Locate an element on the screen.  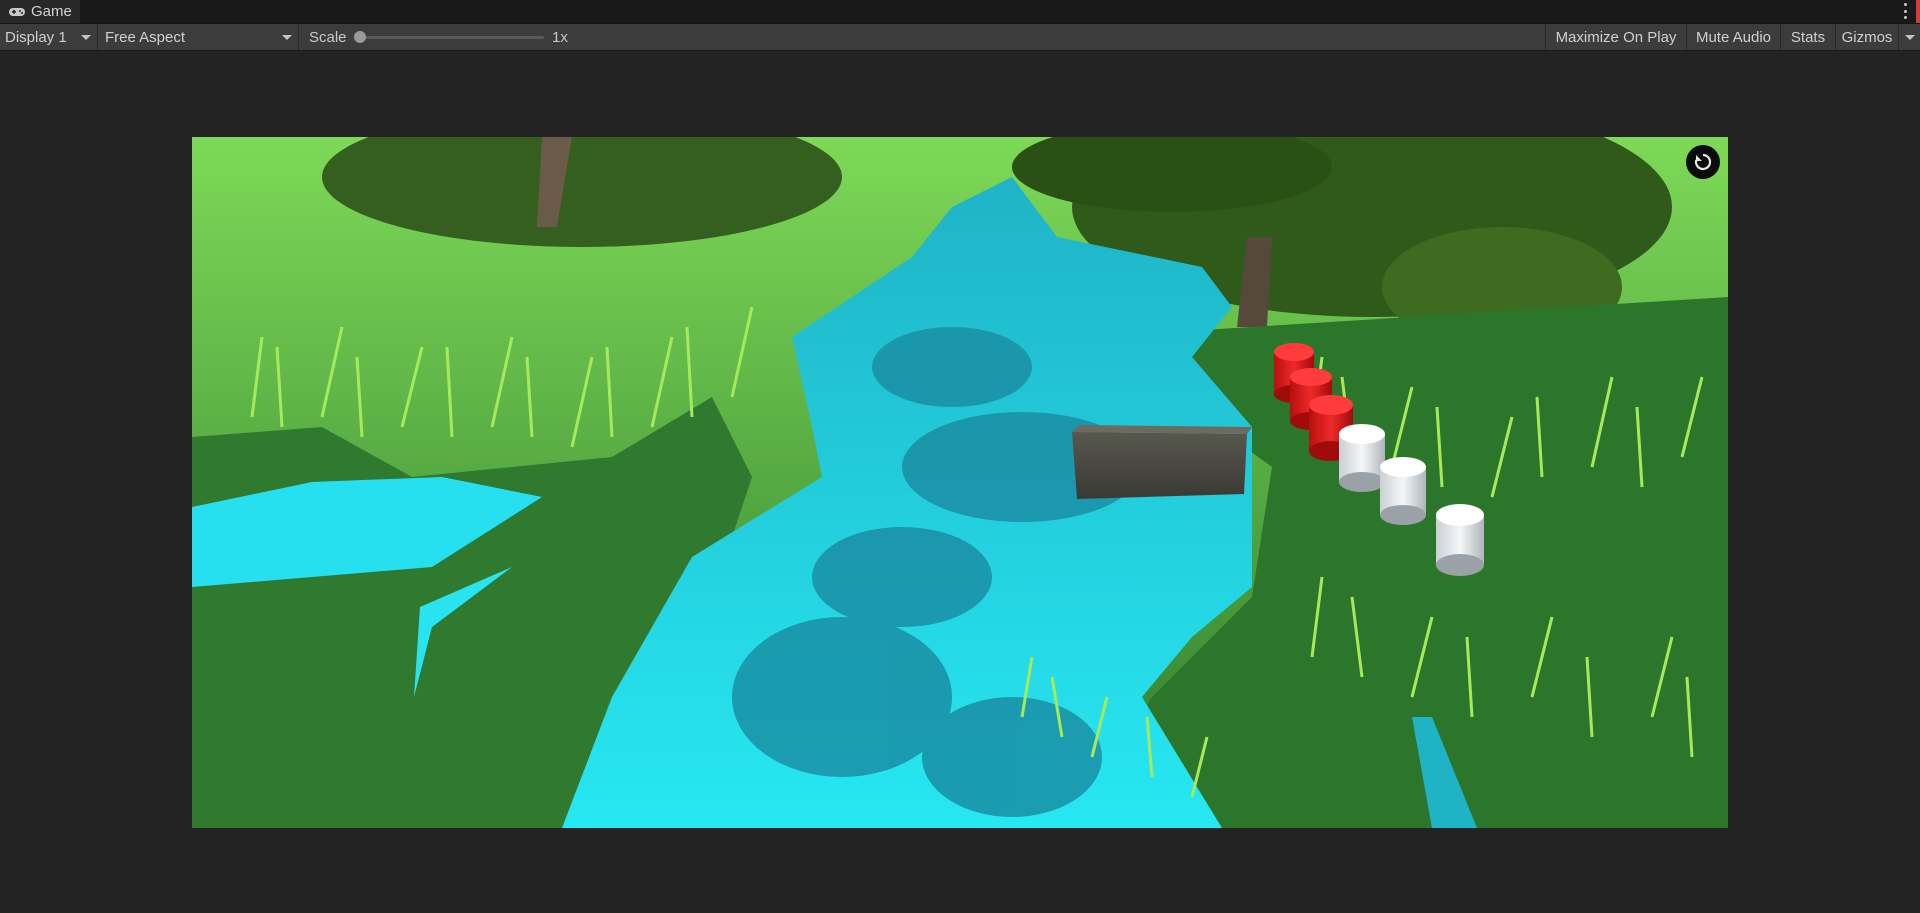
game-tab: Game is located at coordinates (40, 11).